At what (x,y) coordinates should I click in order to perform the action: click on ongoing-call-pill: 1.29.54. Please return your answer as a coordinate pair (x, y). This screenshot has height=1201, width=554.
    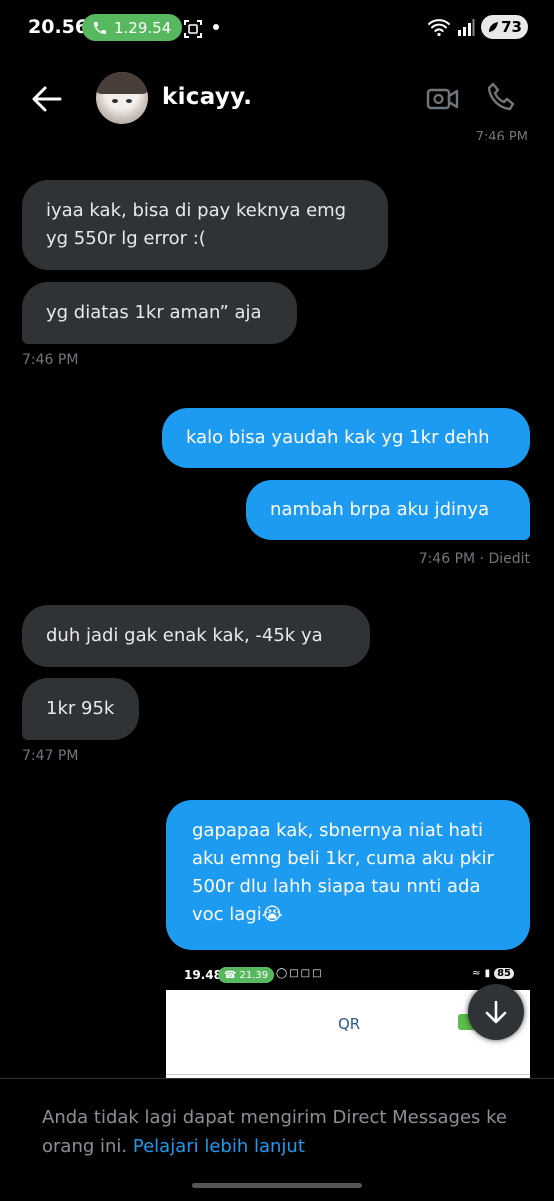
    Looking at the image, I should click on (132, 27).